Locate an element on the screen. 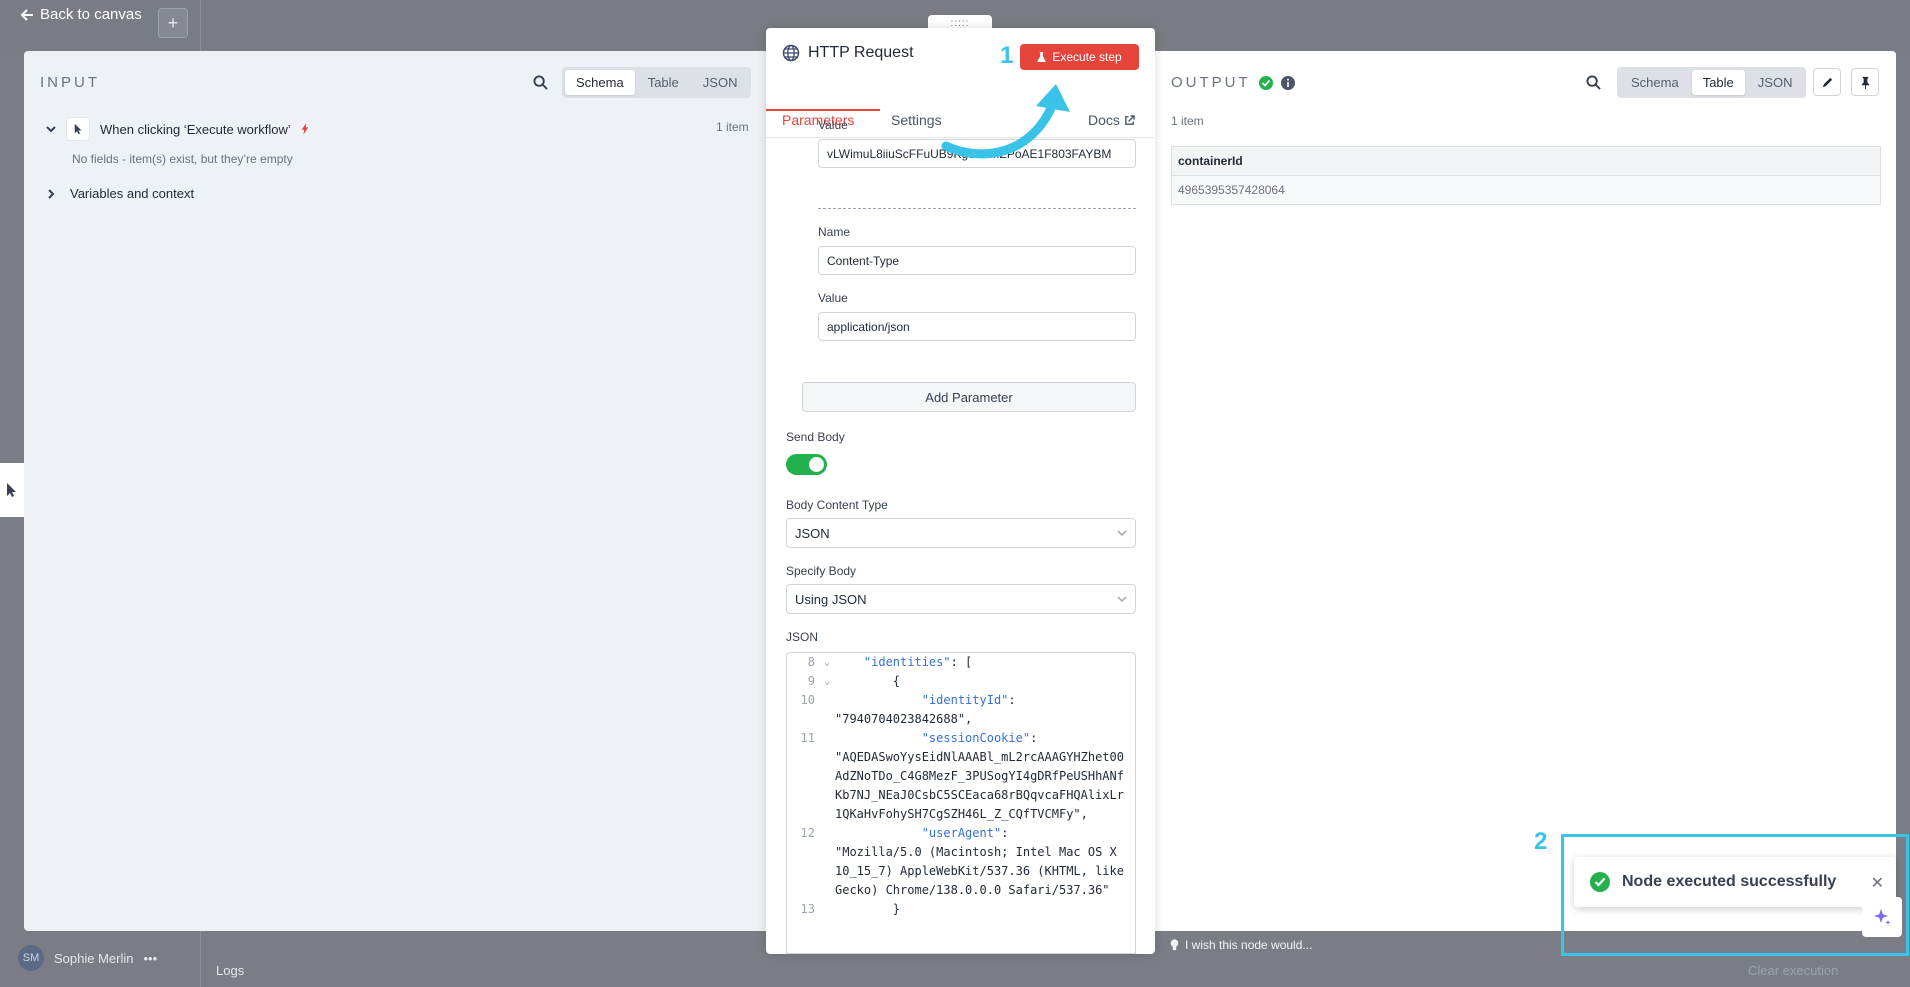 This screenshot has height=987, width=1910. node-title: HTTP Request is located at coordinates (861, 53).